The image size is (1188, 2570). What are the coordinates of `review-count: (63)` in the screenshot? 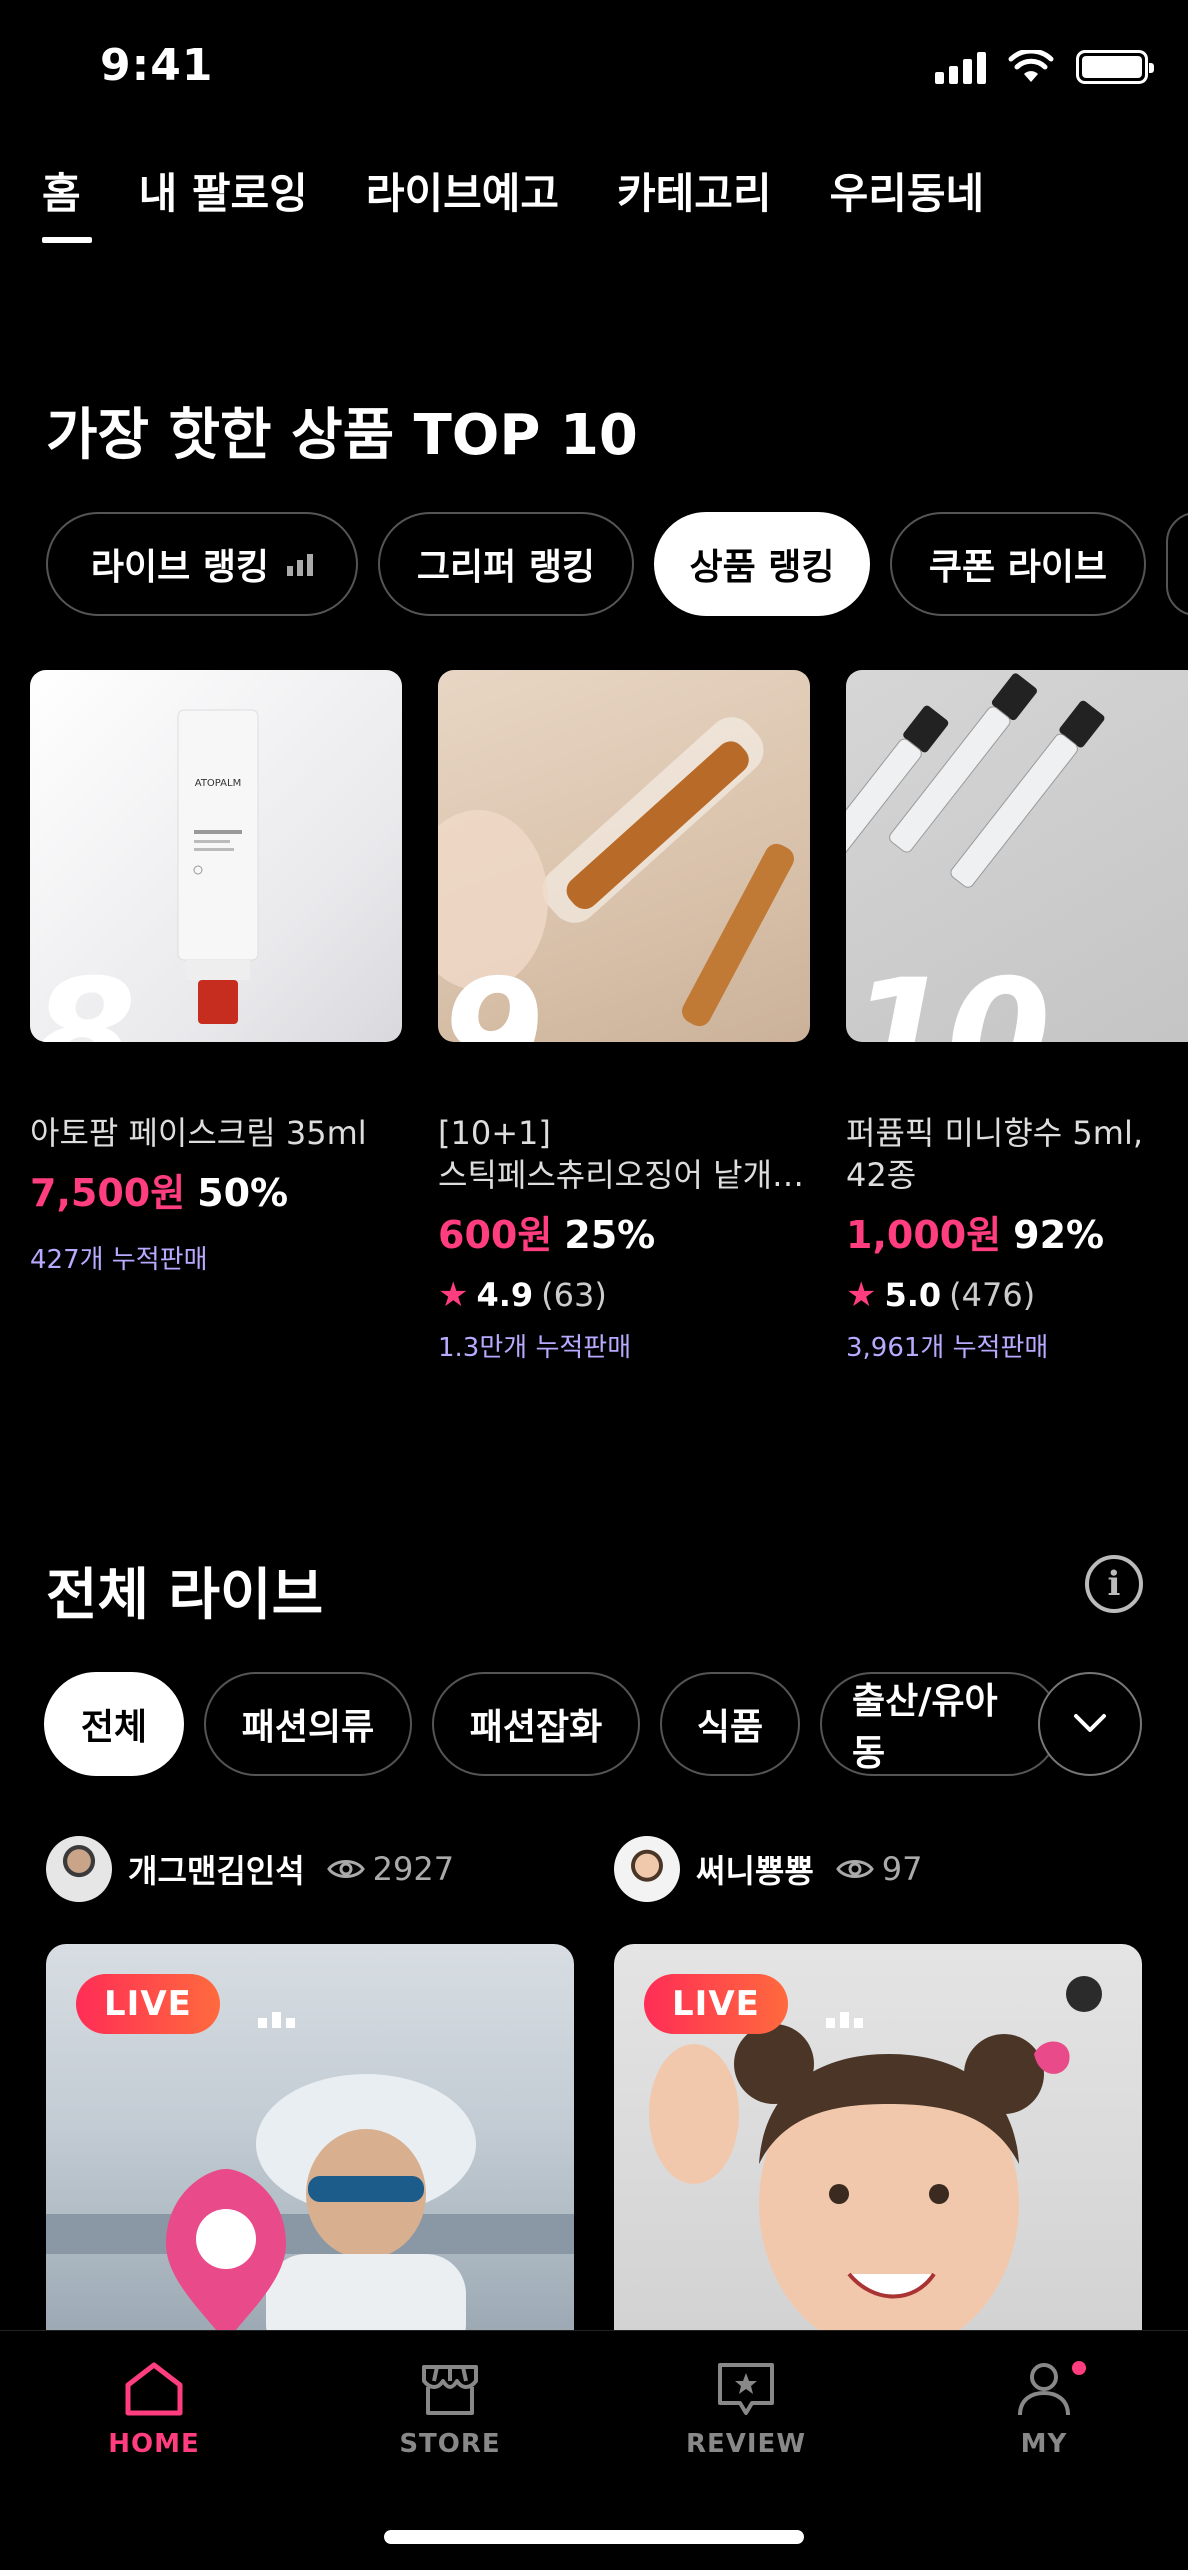 It's located at (574, 1295).